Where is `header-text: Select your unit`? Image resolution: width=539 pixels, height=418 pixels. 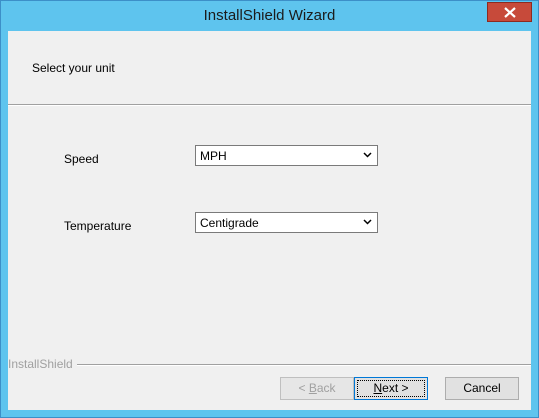
header-text: Select your unit is located at coordinates (73, 68).